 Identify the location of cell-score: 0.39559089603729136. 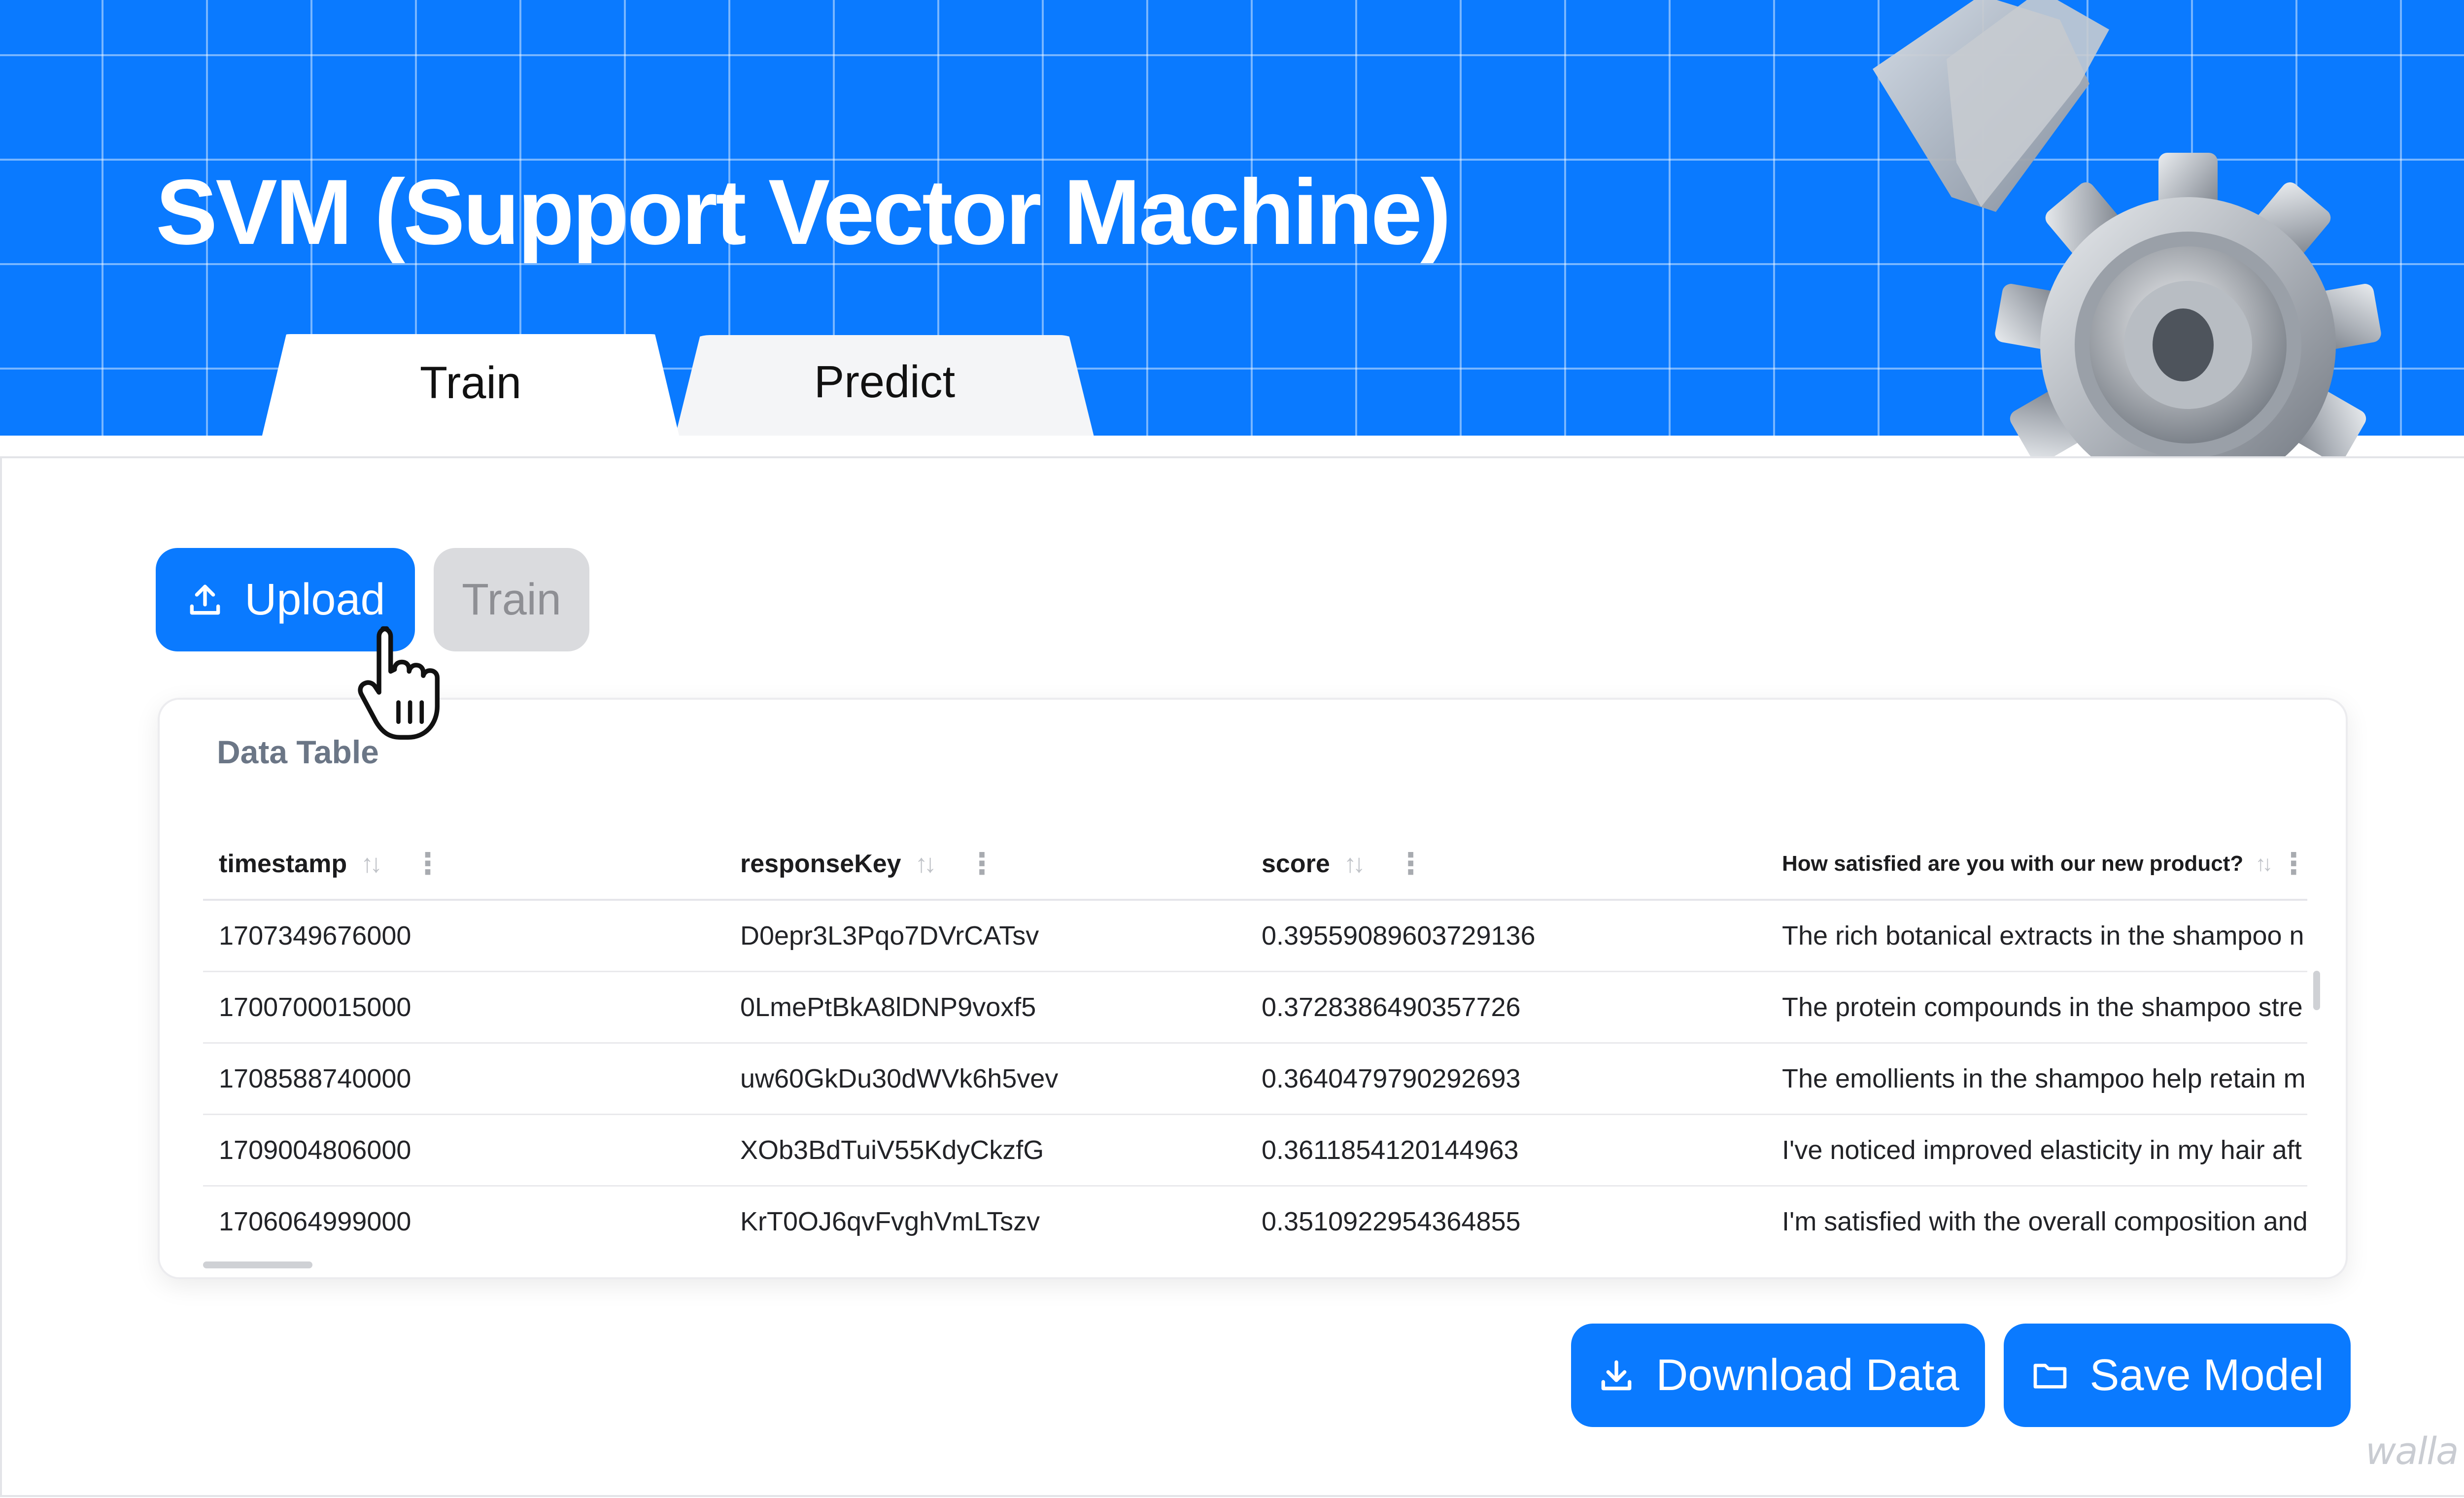
(1399, 936).